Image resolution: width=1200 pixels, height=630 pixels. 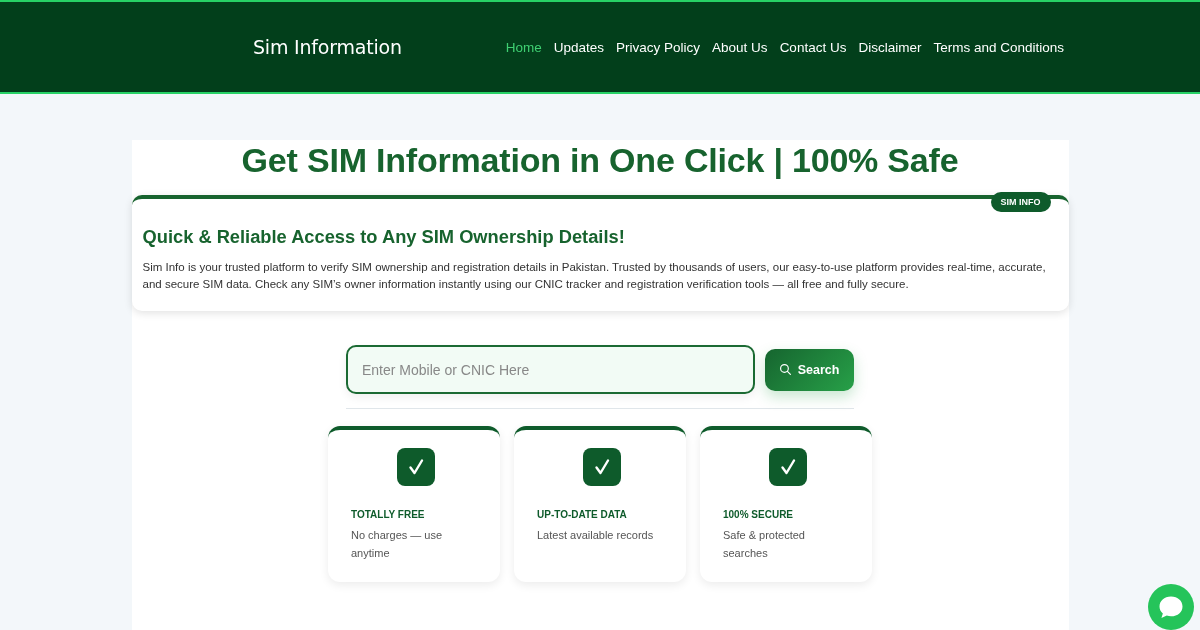 What do you see at coordinates (764, 544) in the screenshot?
I see `feature-description: Safe & protected searches` at bounding box center [764, 544].